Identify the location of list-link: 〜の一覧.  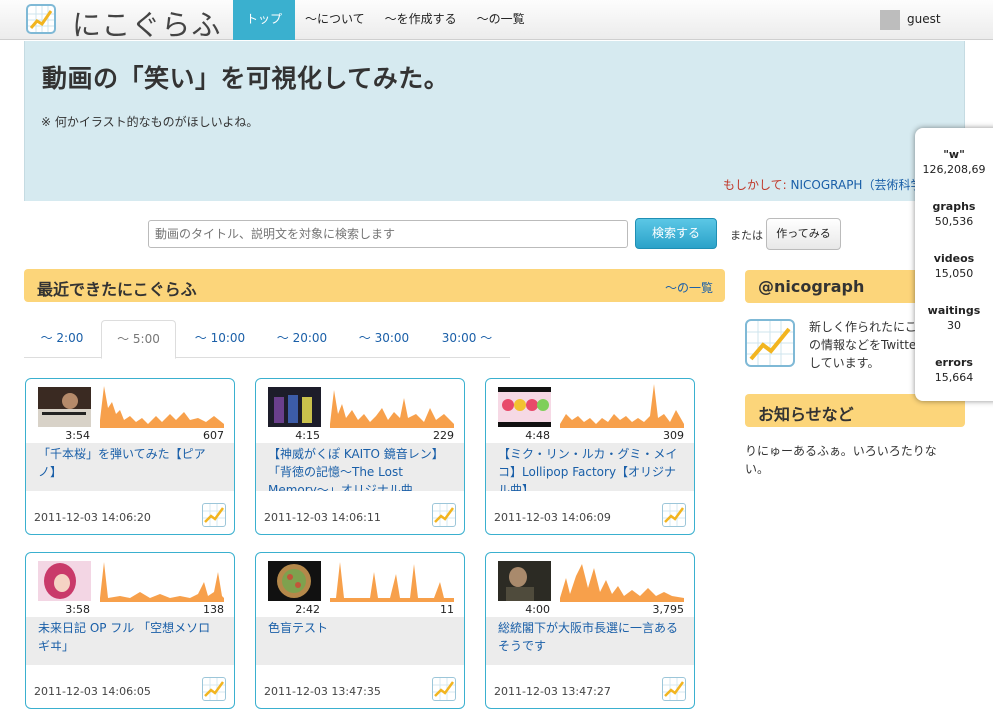
(689, 287).